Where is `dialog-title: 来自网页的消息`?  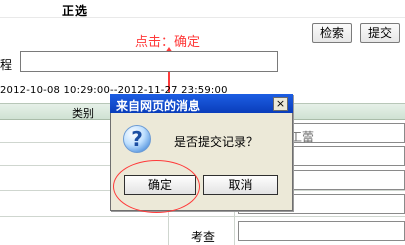 dialog-title: 来自网页的消息 is located at coordinates (158, 106).